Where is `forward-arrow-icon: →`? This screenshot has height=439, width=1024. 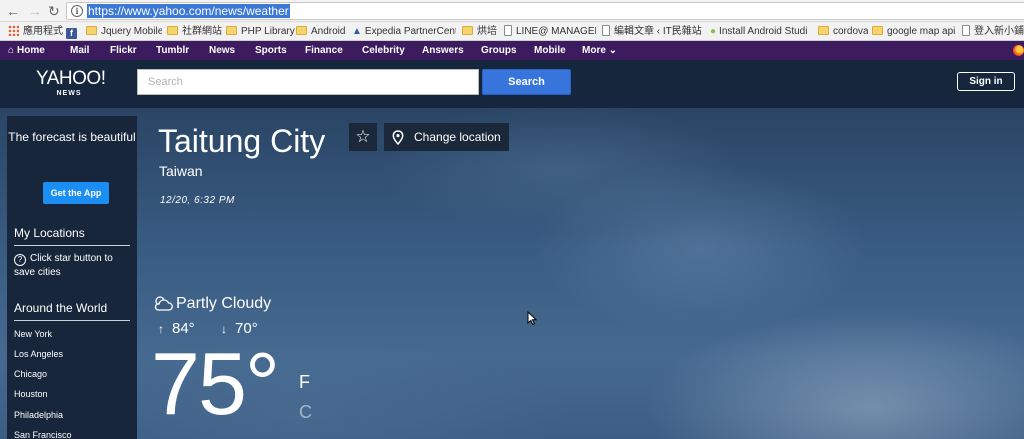
forward-arrow-icon: → is located at coordinates (35, 11).